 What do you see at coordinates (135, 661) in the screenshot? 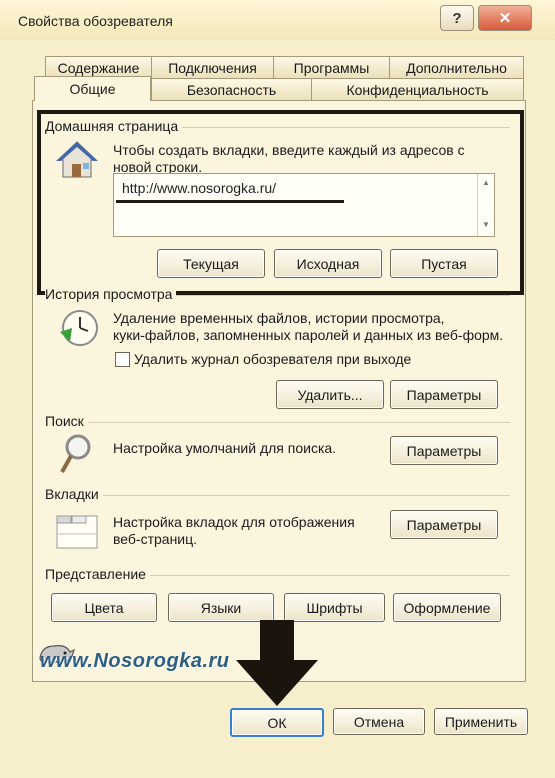
I see `site-watermark: www.Nosorogka.ru` at bounding box center [135, 661].